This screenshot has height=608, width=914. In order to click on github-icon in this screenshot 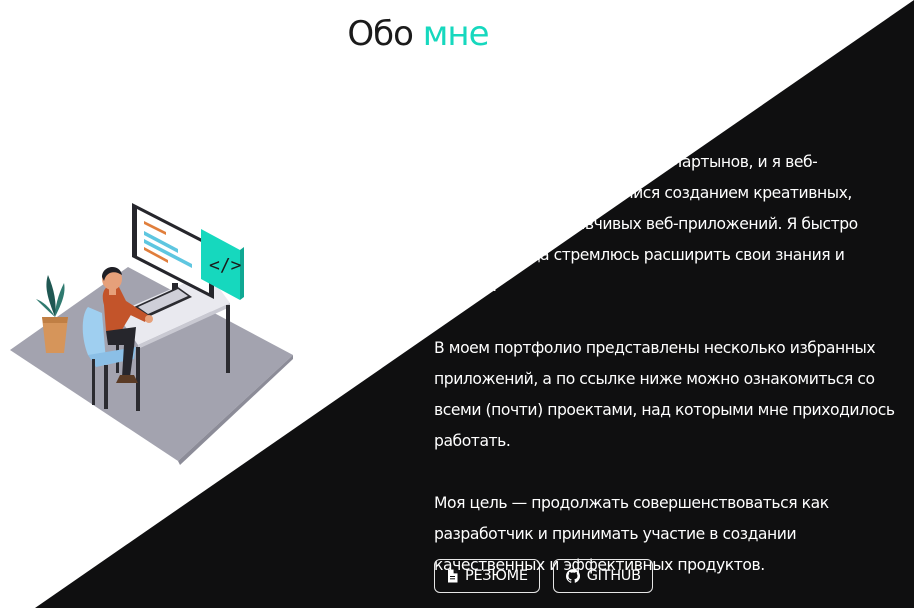, I will do `click(572, 576)`.